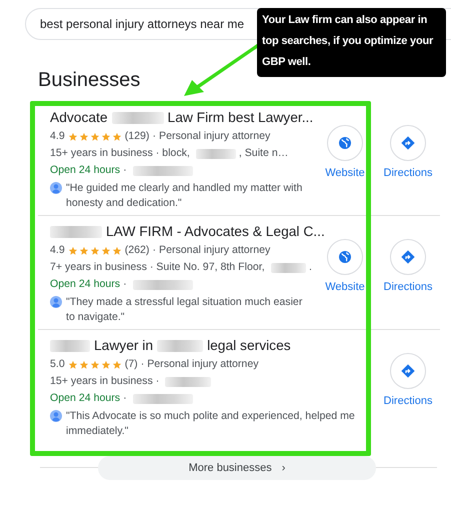 This screenshot has height=513, width=451. I want to click on review-count: (7), so click(131, 364).